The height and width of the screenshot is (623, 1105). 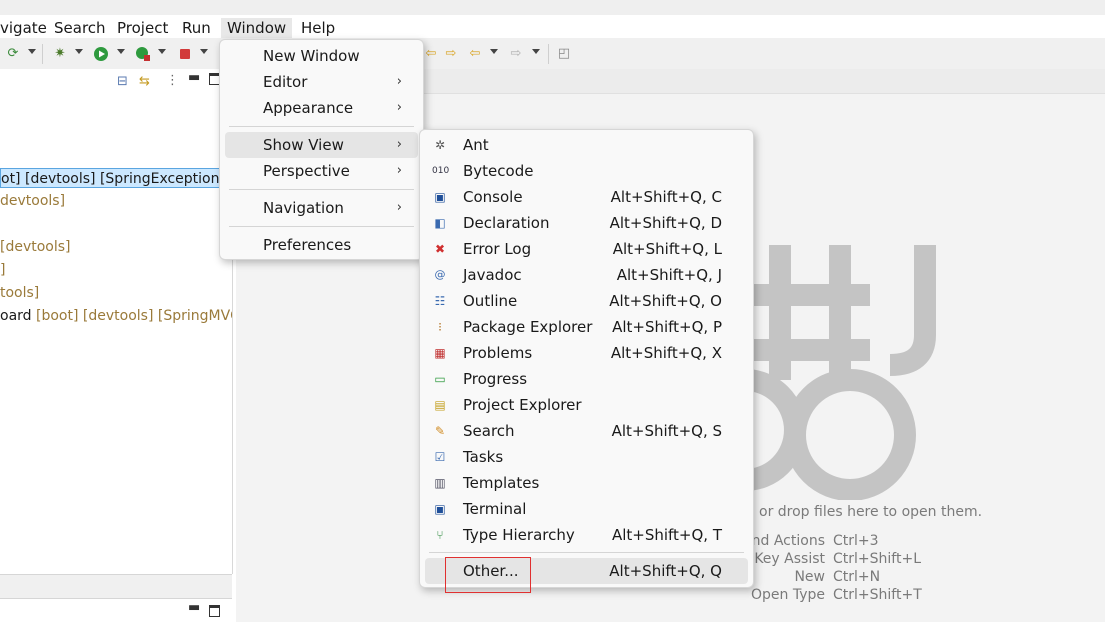 I want to click on menu-item-label: Editor, so click(x=285, y=82).